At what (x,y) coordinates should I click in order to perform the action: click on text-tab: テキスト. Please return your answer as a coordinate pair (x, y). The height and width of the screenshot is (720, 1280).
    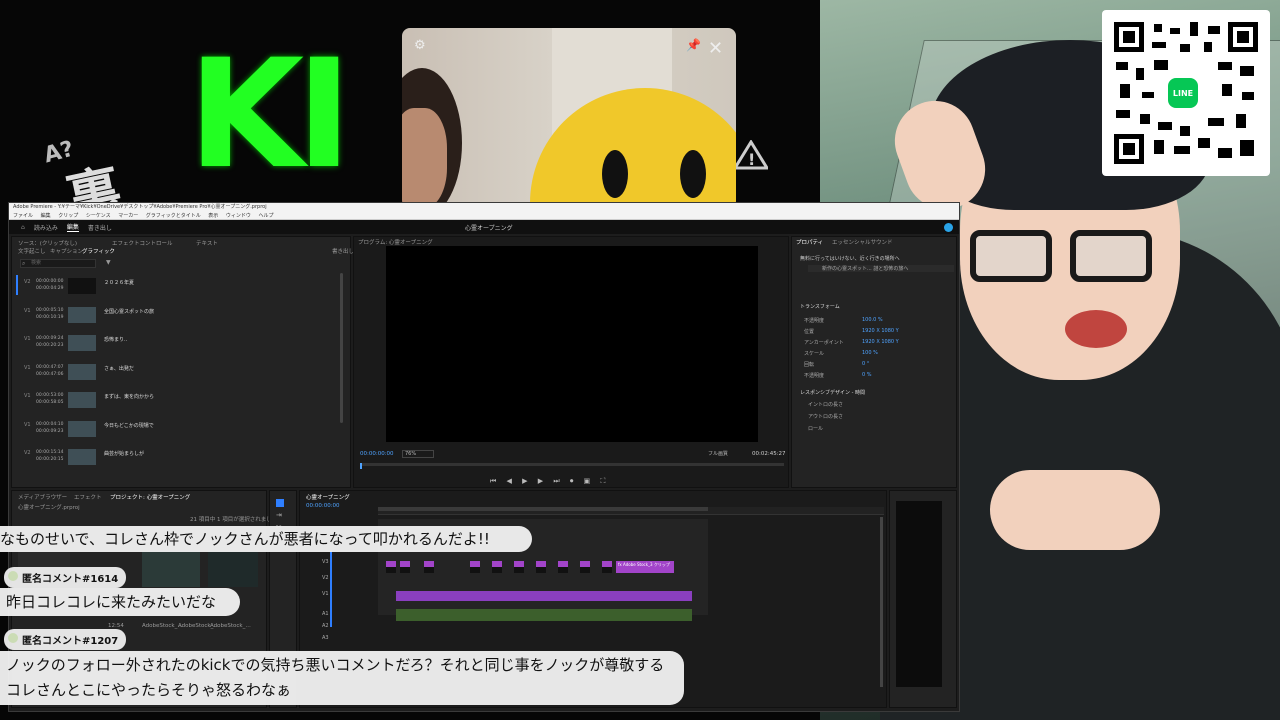
    Looking at the image, I should click on (207, 243).